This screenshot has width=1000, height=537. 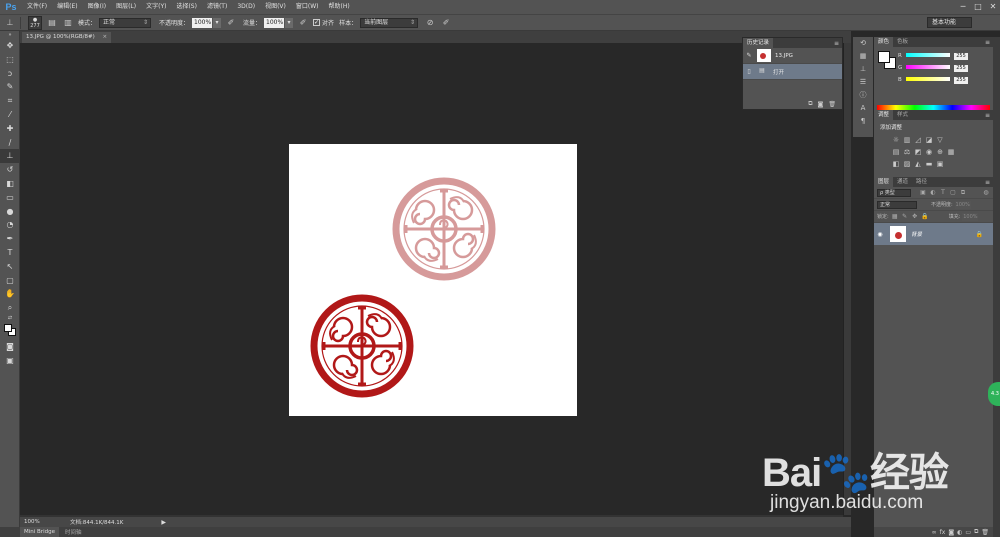 I want to click on blend-mode-select: 正常, so click(x=897, y=204).